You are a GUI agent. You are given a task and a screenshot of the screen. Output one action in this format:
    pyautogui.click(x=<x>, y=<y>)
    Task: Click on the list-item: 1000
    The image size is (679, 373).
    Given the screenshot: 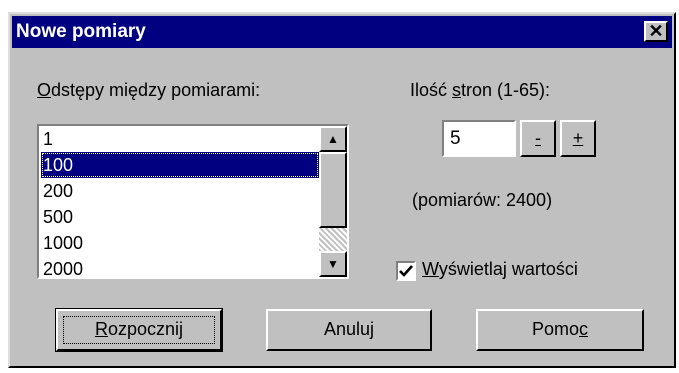 What is the action you would take?
    pyautogui.click(x=180, y=243)
    